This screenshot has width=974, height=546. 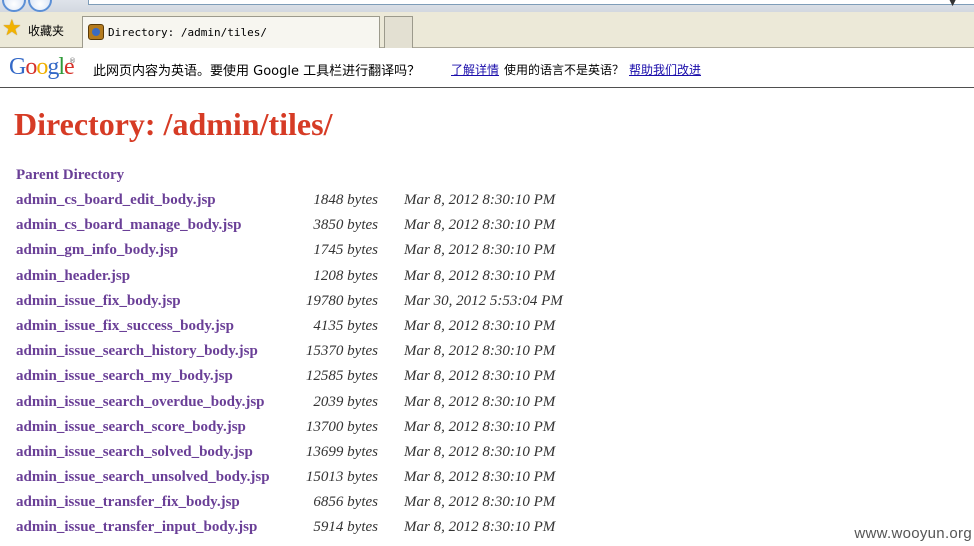 What do you see at coordinates (140, 402) in the screenshot?
I see `file-link: admin_issue_search_overdue_body.jsp` at bounding box center [140, 402].